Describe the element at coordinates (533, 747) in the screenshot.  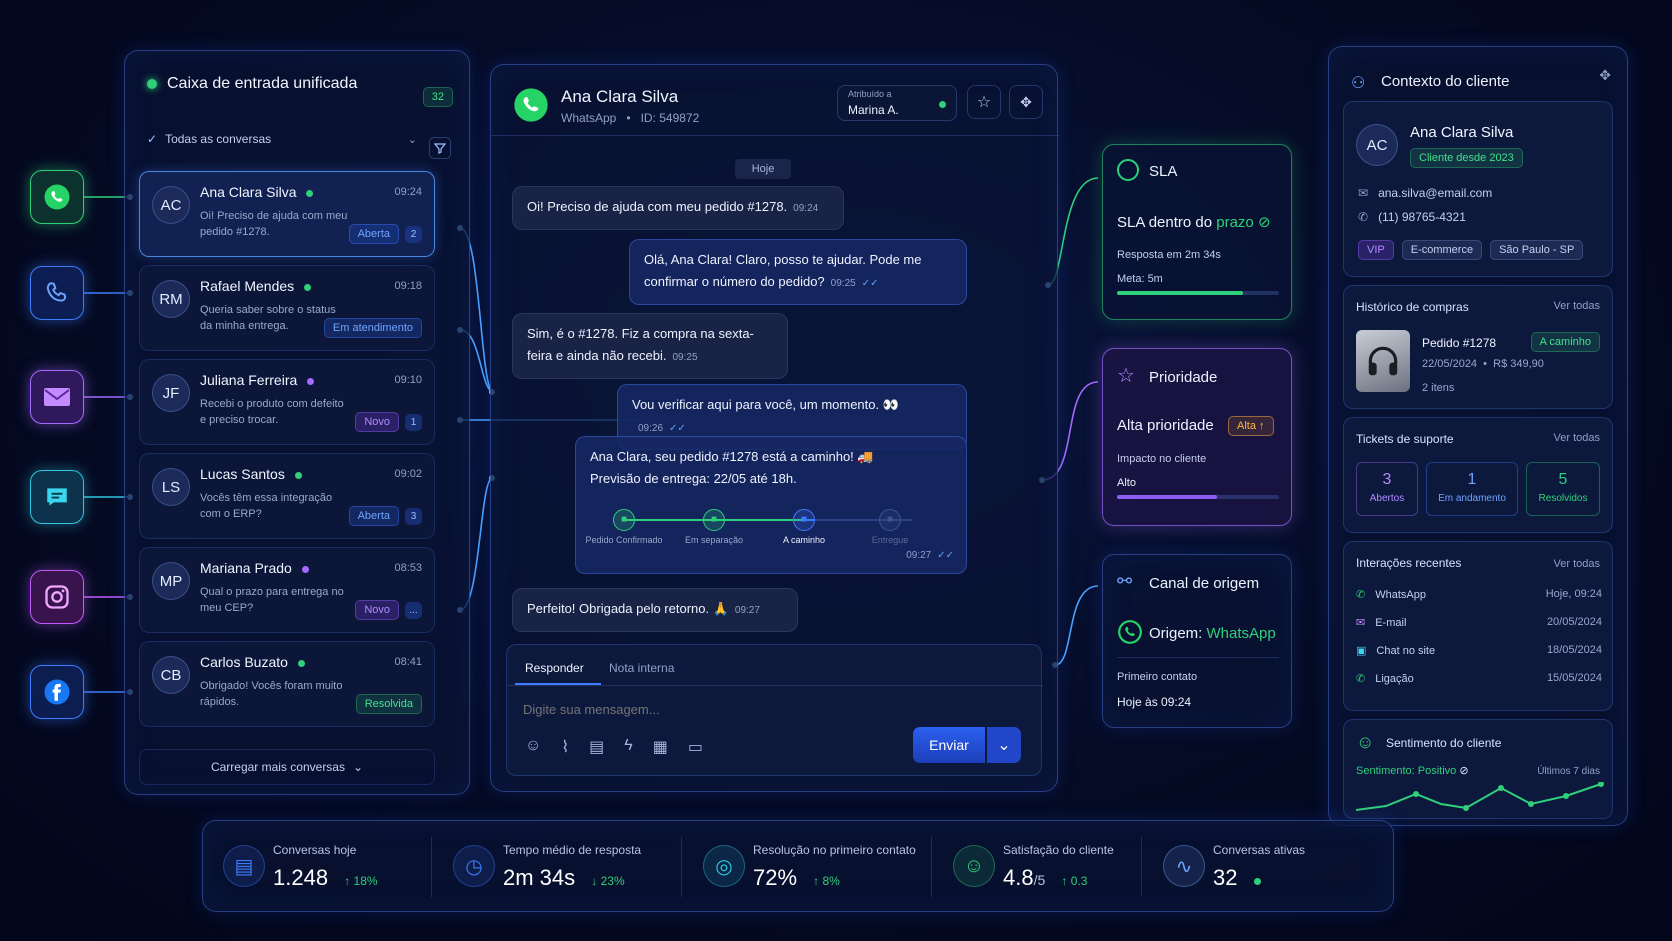
I see `emoji-icon: ☺` at that location.